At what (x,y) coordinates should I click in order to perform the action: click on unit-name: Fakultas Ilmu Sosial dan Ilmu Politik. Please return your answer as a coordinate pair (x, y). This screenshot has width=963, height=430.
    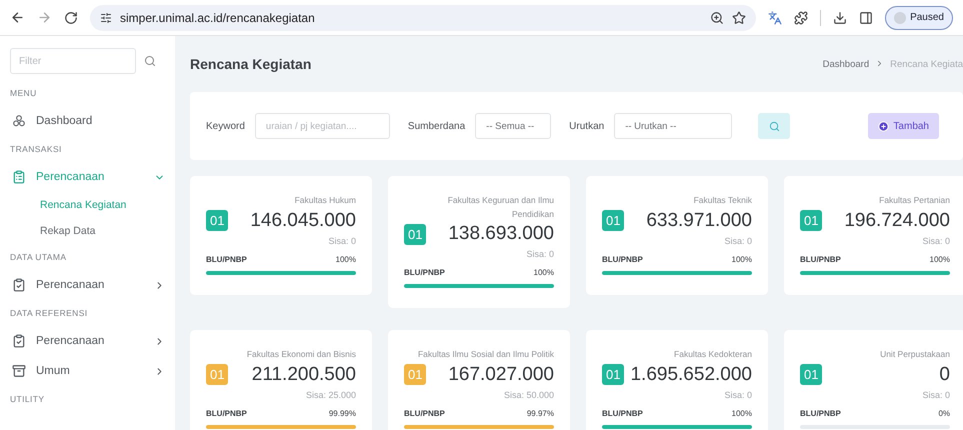
    Looking at the image, I should click on (485, 355).